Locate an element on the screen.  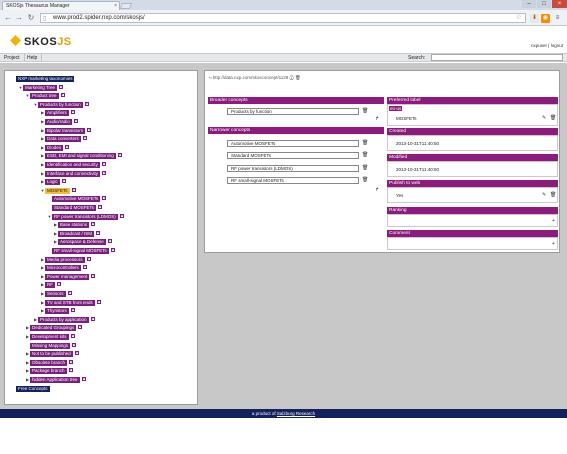
tree-node: ▶ Aerospace & Defense is located at coordinates (82, 242).